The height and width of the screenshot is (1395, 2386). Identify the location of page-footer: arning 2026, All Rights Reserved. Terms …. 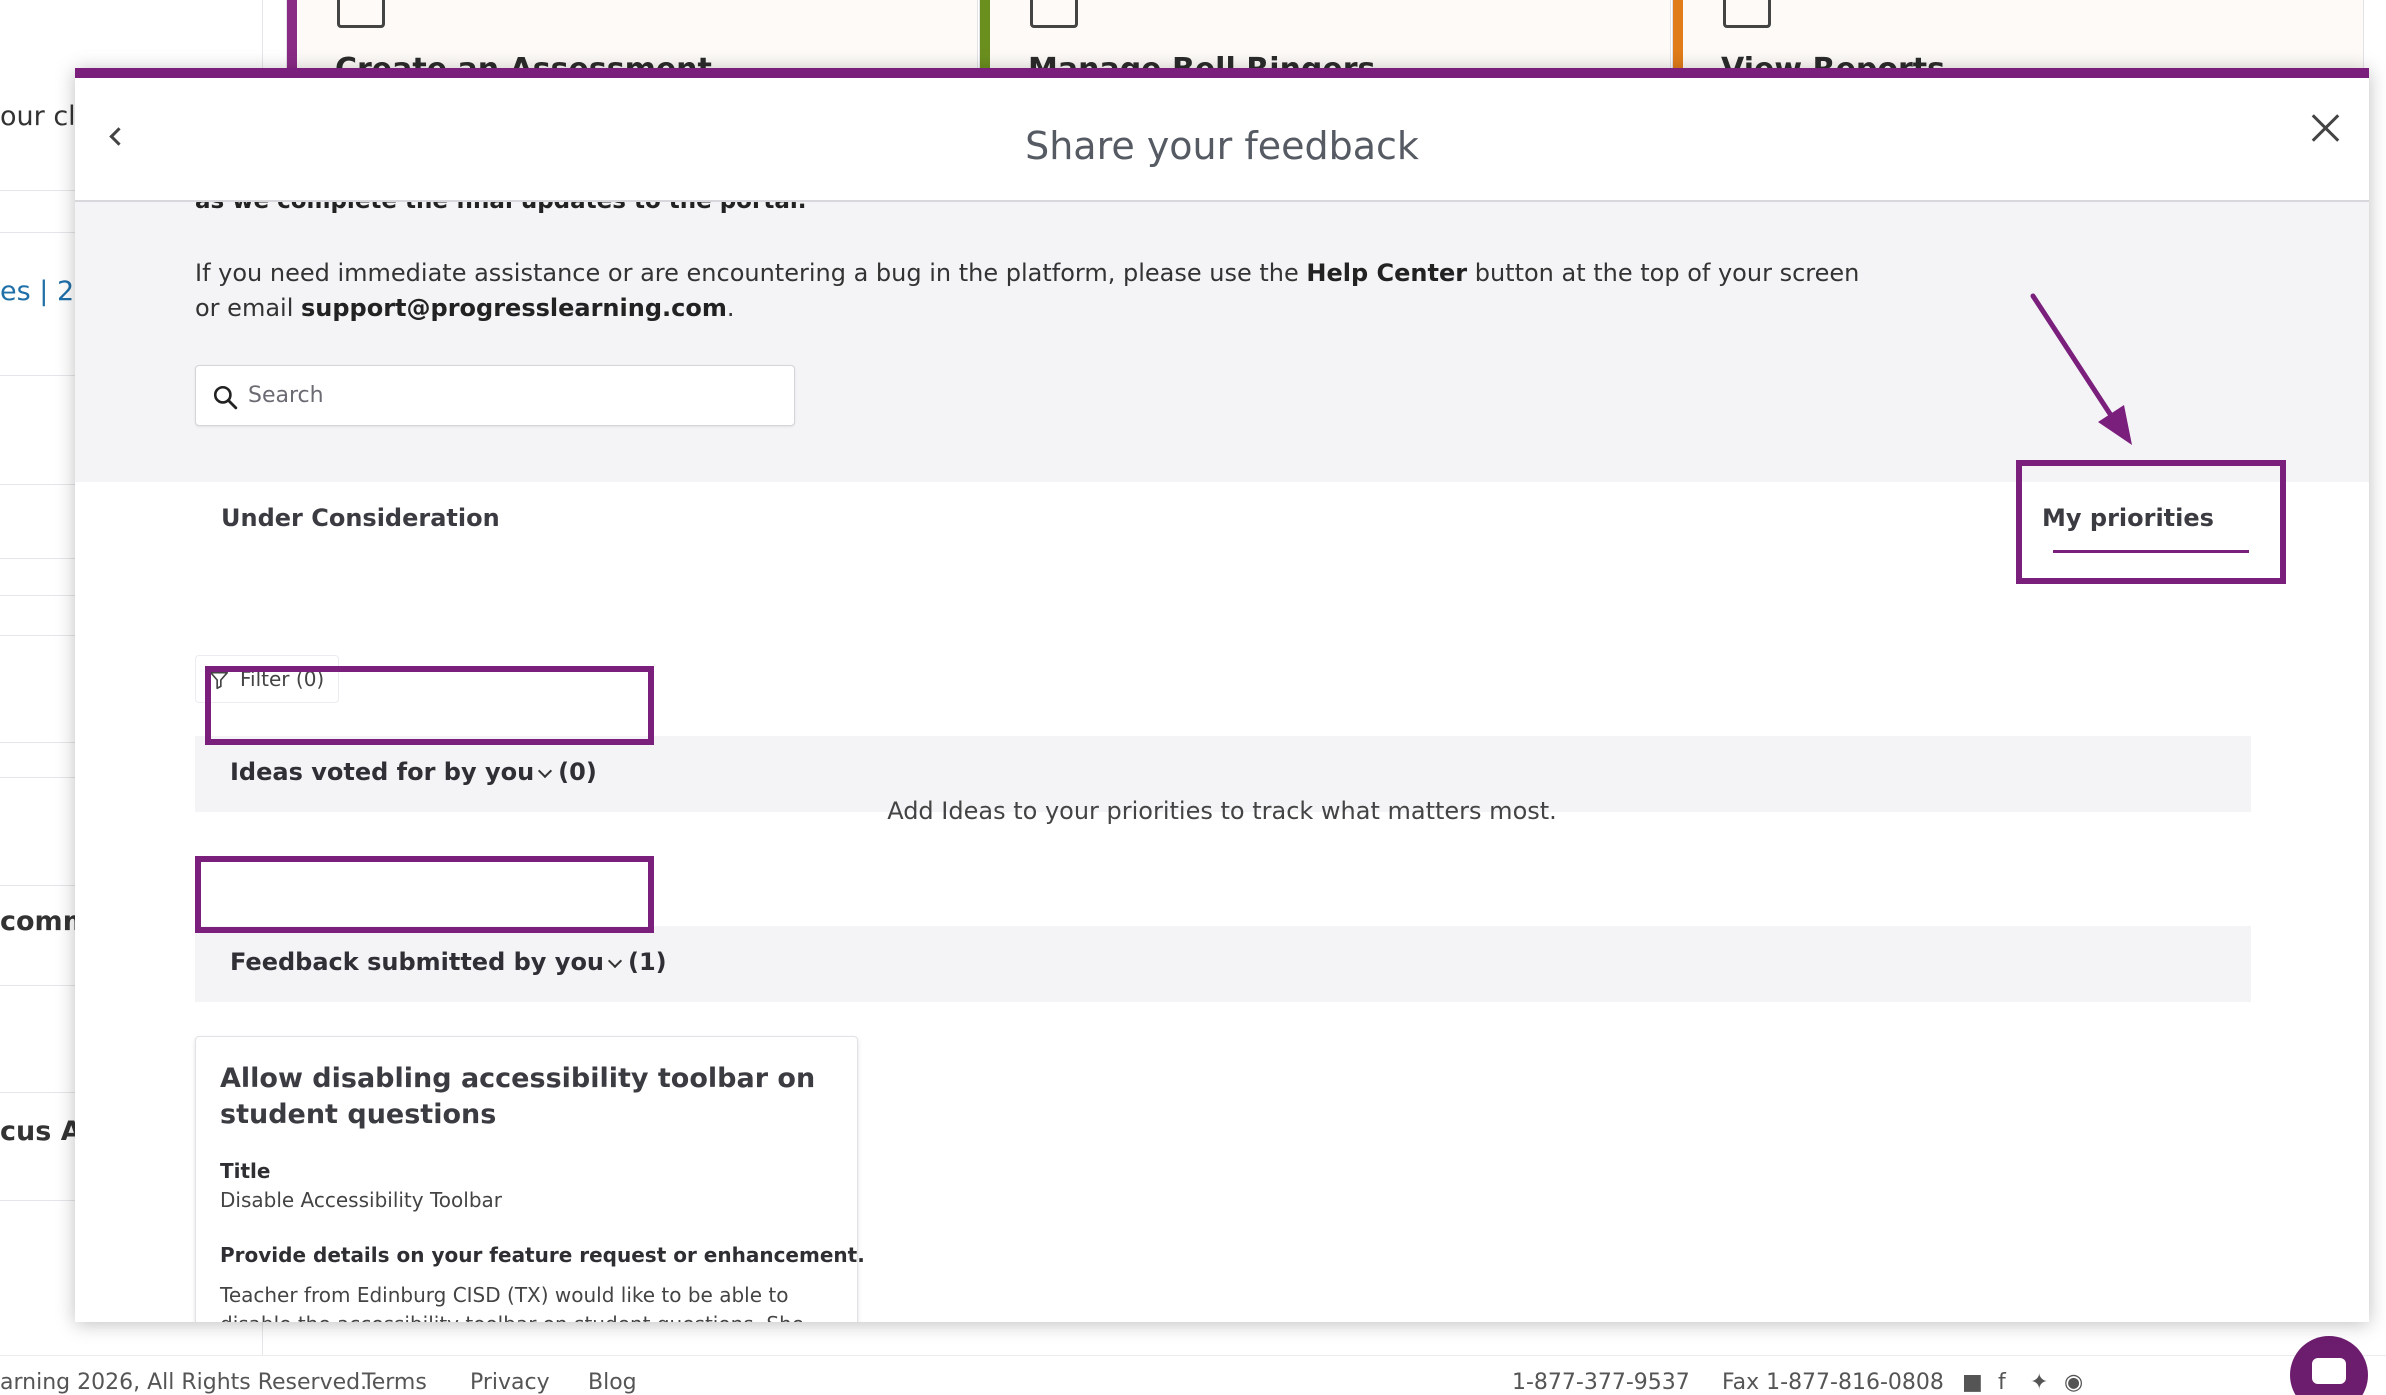
(1193, 1375).